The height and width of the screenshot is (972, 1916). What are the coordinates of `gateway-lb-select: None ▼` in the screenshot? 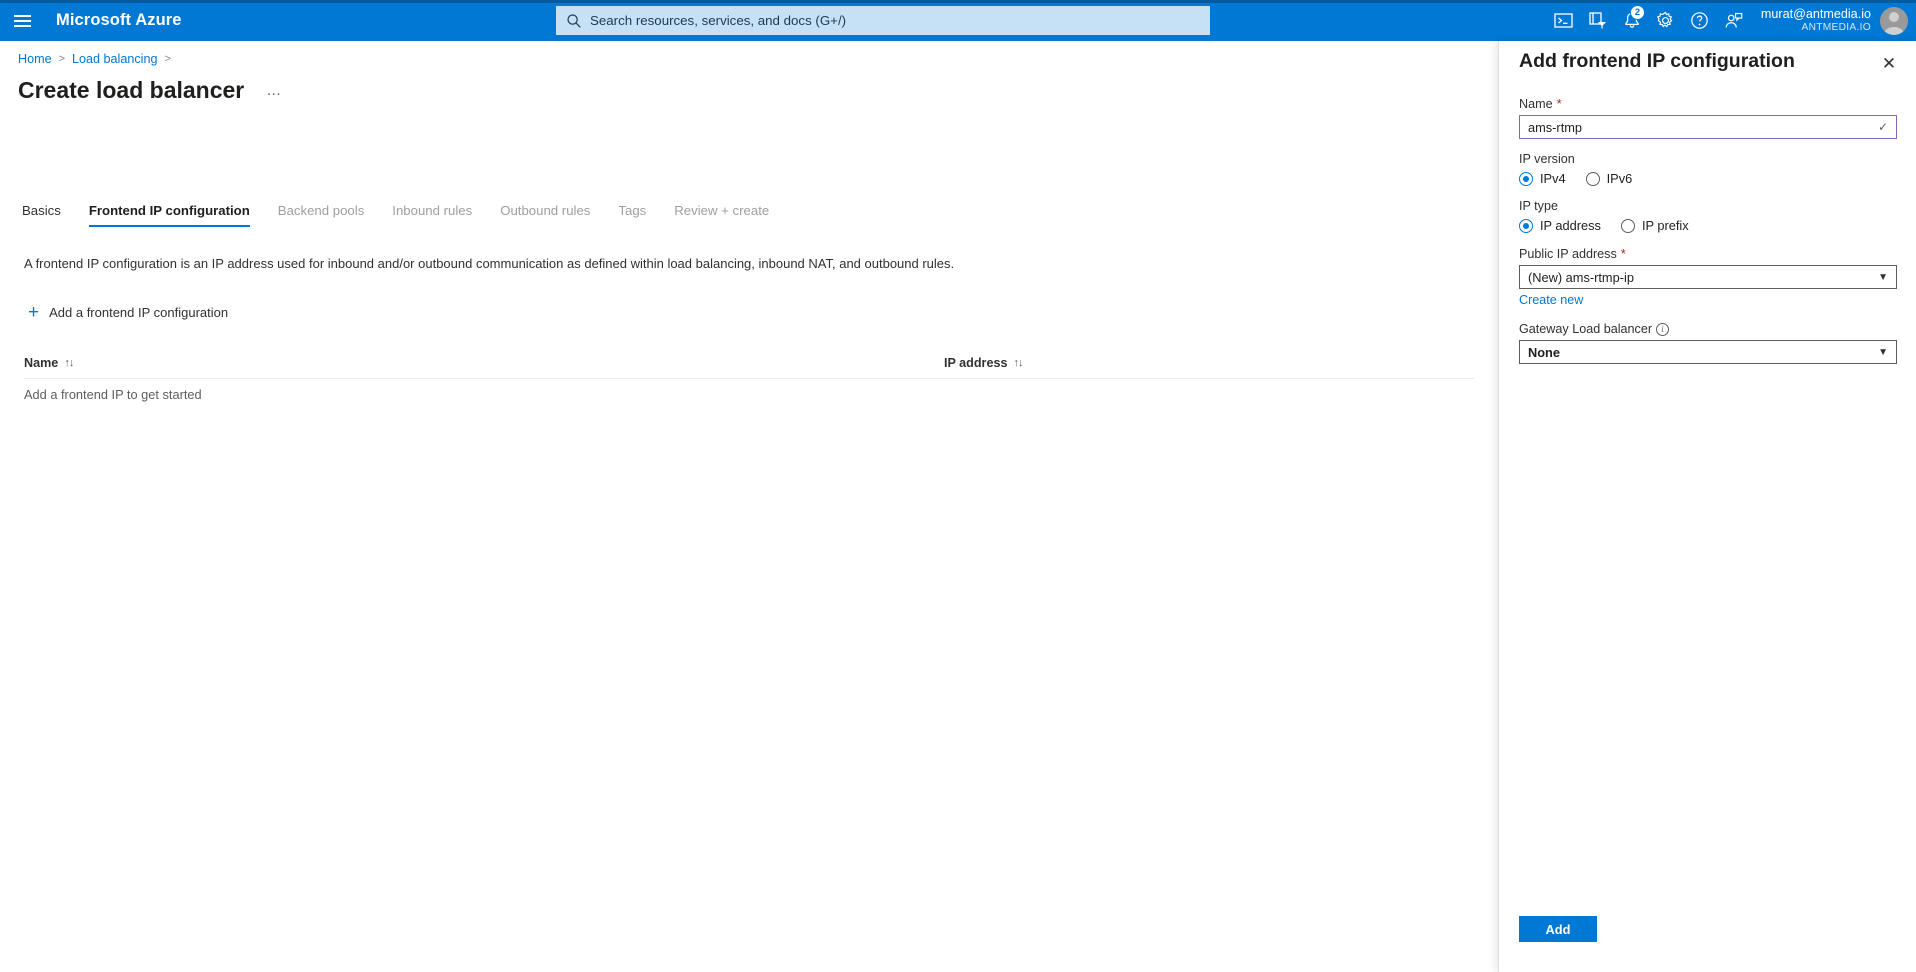 It's located at (1708, 352).